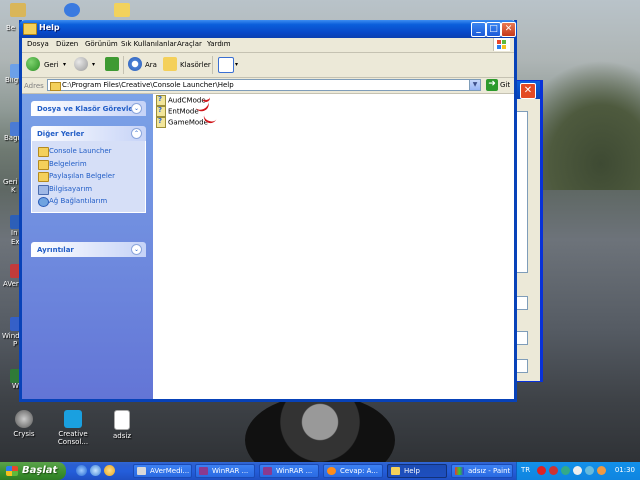  Describe the element at coordinates (43, 202) in the screenshot. I see `network-icon` at that location.